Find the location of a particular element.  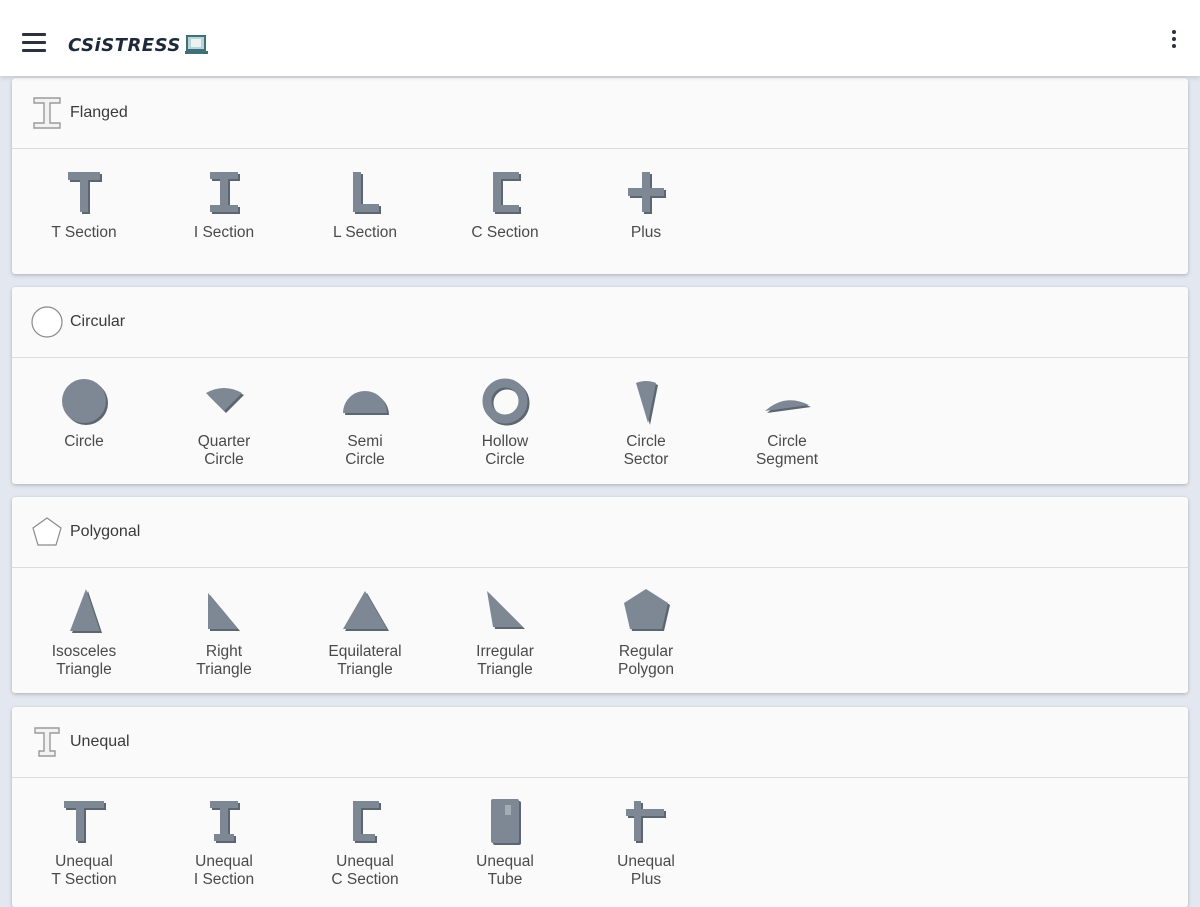

shape-right-triangle: Right Triangle is located at coordinates (224, 630).